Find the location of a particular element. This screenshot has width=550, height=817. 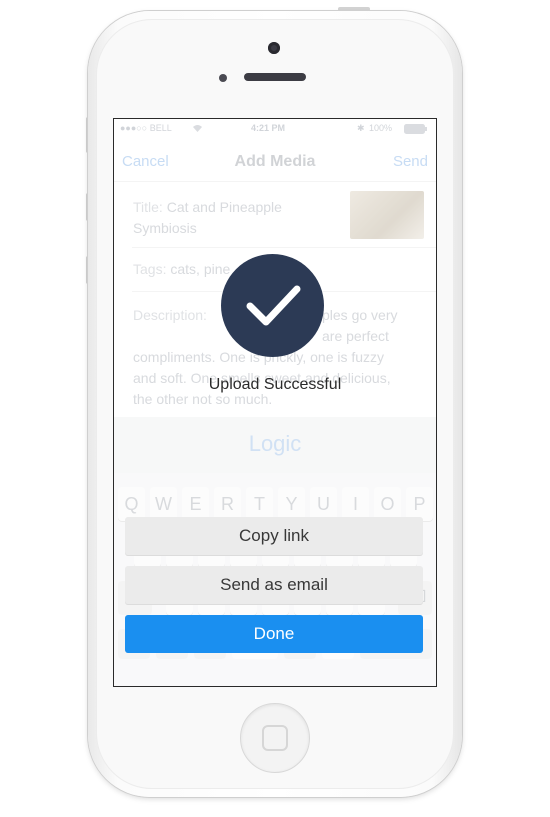

copy-link-button: Copy link is located at coordinates (274, 536).